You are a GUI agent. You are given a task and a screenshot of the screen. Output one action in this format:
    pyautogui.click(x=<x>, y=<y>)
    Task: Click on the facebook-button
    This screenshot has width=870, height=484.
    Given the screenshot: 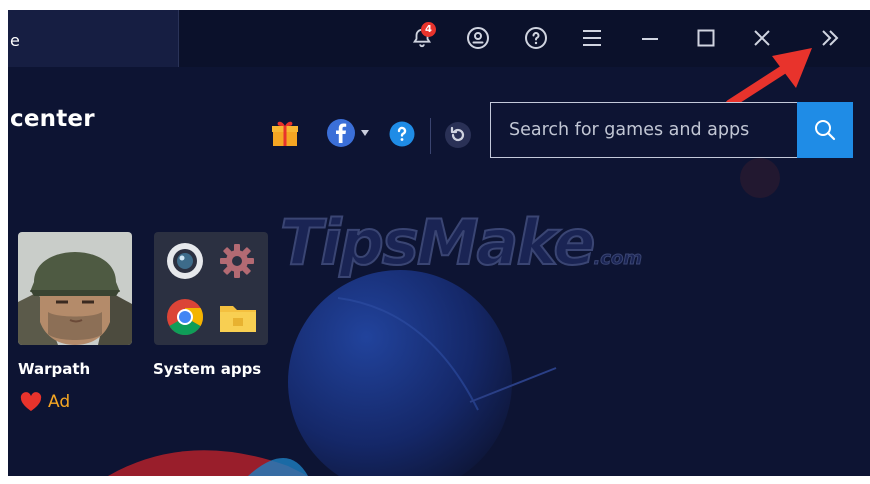 What is the action you would take?
    pyautogui.click(x=348, y=133)
    